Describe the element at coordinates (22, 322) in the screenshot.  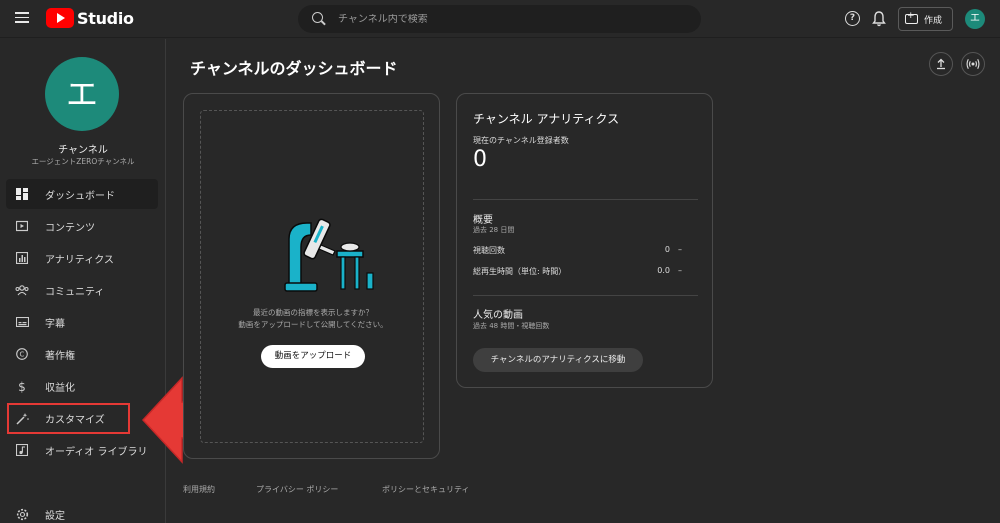
I see `subtitles-icon` at that location.